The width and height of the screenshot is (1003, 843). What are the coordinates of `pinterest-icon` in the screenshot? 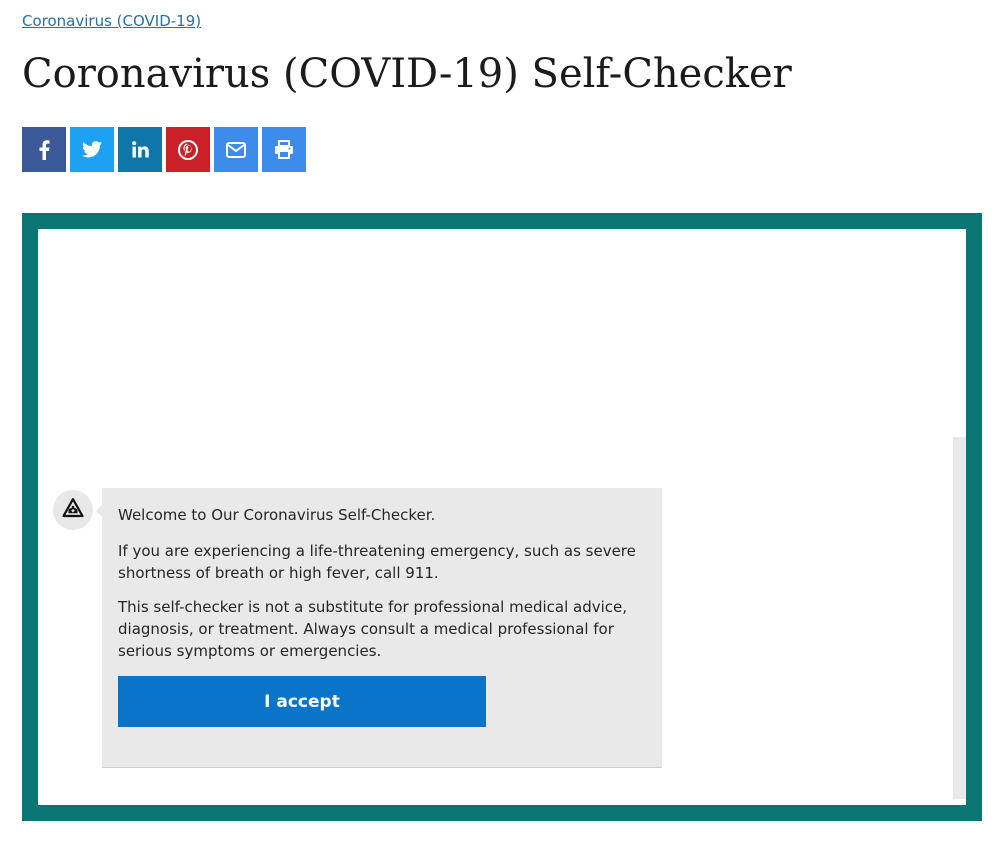 It's located at (188, 149).